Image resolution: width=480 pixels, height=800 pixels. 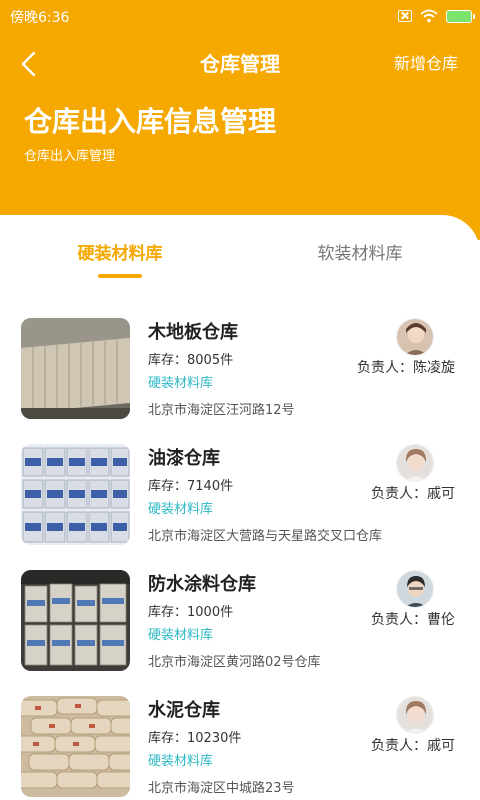 I want to click on warehouse-address: 北京市海淀区汪河路12号, so click(x=221, y=410).